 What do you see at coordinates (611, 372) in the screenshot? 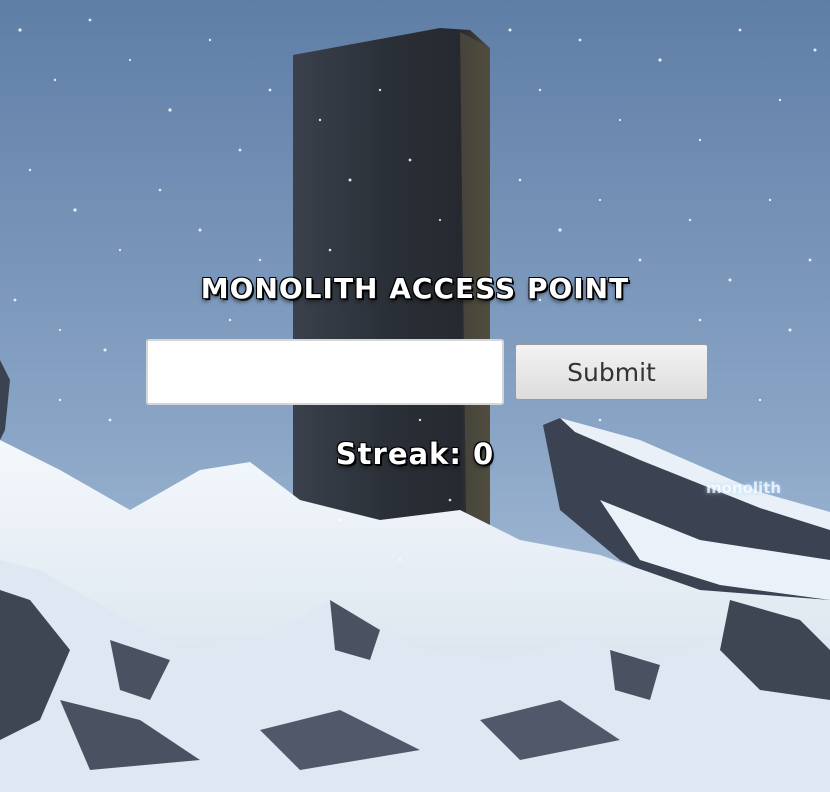
I see `submit-button: Submit` at bounding box center [611, 372].